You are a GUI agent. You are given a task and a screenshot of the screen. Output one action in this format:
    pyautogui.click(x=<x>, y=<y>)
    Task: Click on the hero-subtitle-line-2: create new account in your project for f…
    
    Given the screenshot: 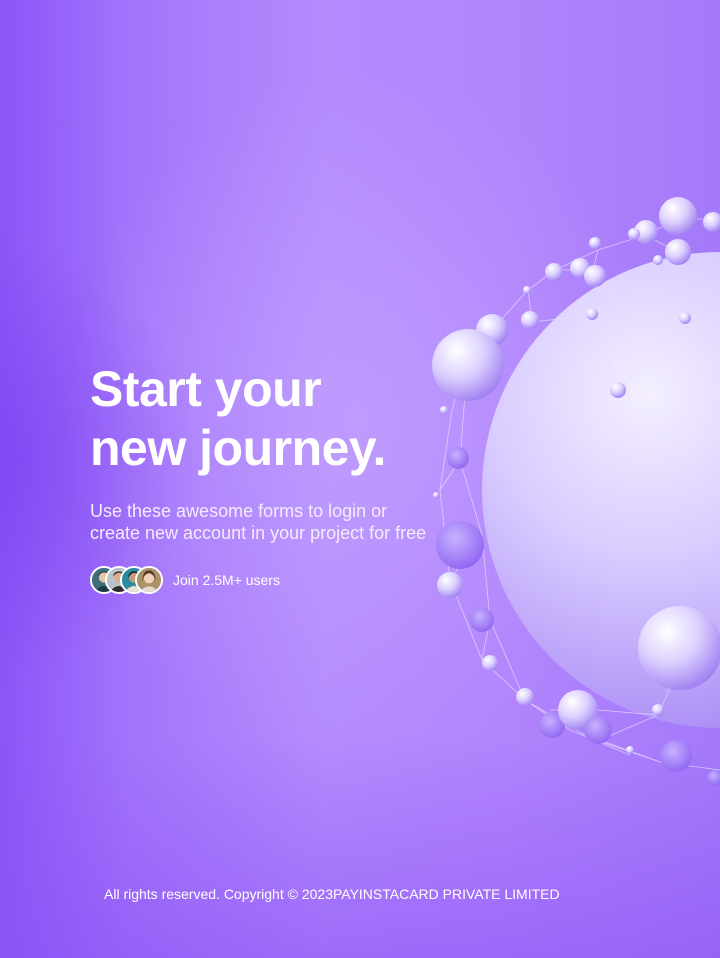 What is the action you would take?
    pyautogui.click(x=258, y=533)
    